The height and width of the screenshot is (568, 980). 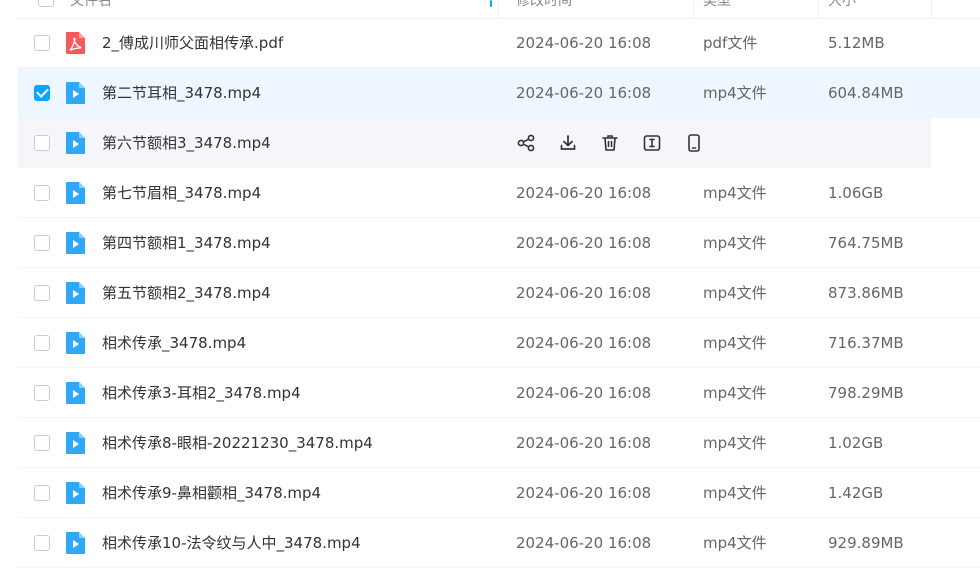 I want to click on header-name: 文件名, so click(x=91, y=9).